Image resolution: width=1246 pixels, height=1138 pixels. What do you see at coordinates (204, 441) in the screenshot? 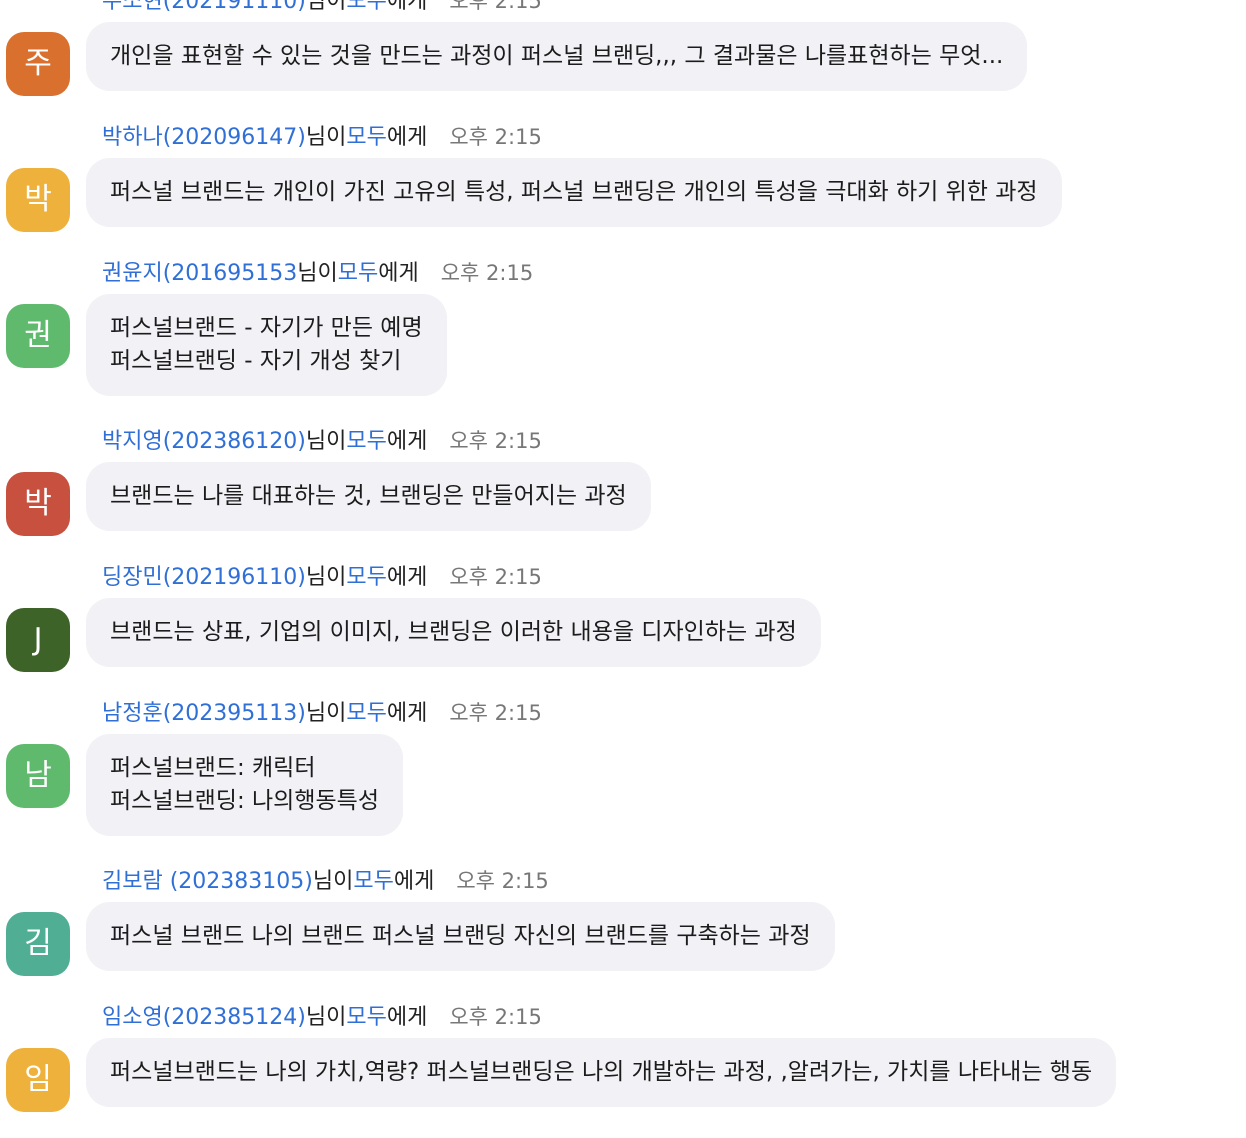
I see `sender-name-link: 박지영(202386120)` at bounding box center [204, 441].